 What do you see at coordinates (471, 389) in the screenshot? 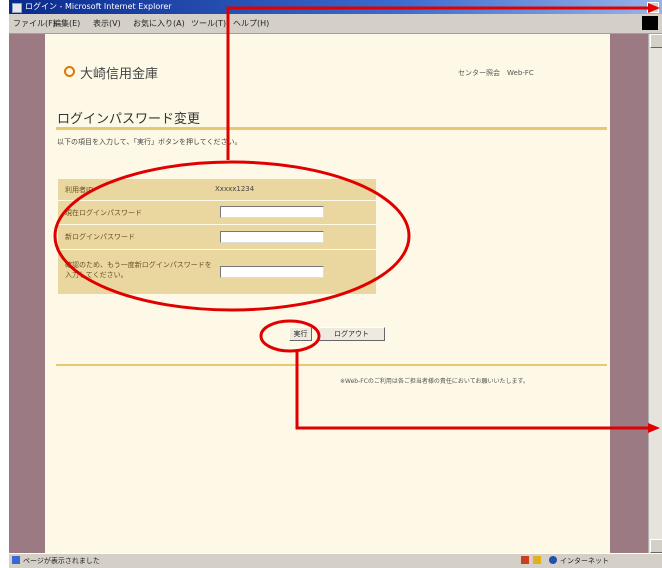
I see `callout-line-bottom` at bounding box center [471, 389].